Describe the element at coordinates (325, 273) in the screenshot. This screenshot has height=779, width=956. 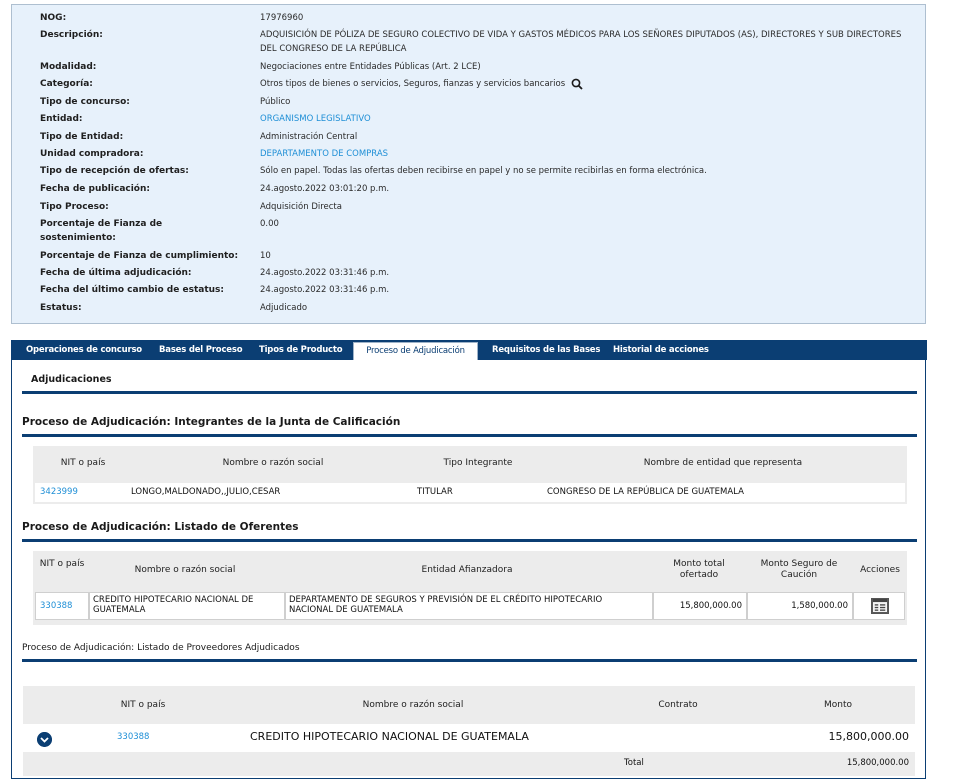
I see `ultima-adjudicacion-value: 24.agosto.2022 03:31:46 p.m.` at that location.